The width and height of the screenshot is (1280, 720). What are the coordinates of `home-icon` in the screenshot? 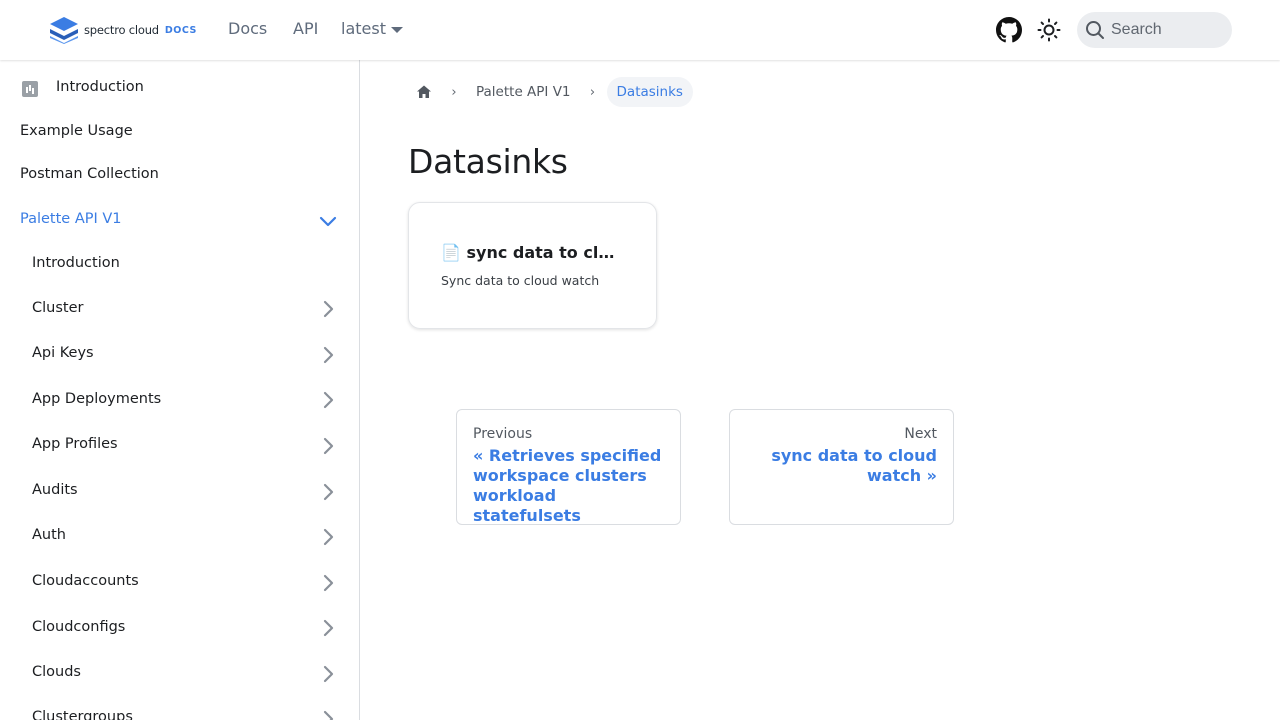 It's located at (424, 91).